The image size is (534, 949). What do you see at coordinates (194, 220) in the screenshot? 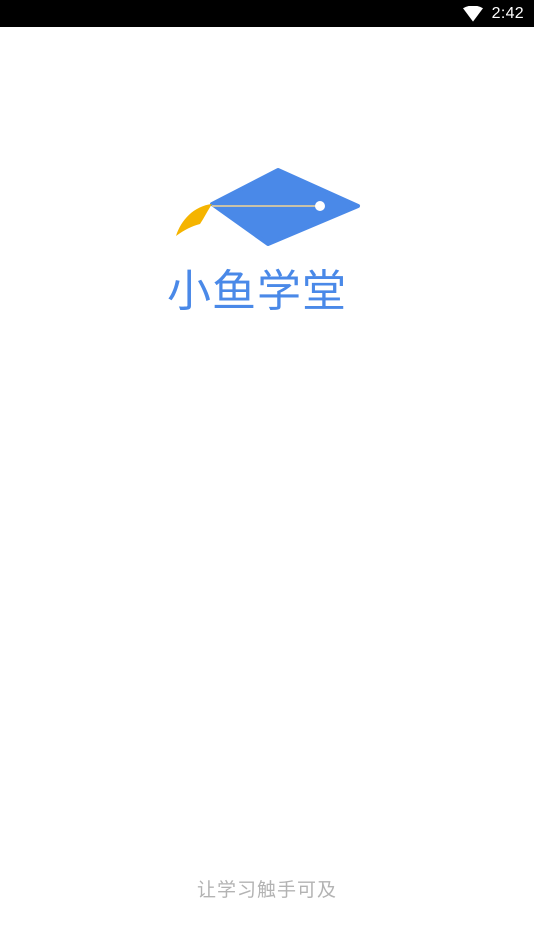
I see `cap-tassel` at bounding box center [194, 220].